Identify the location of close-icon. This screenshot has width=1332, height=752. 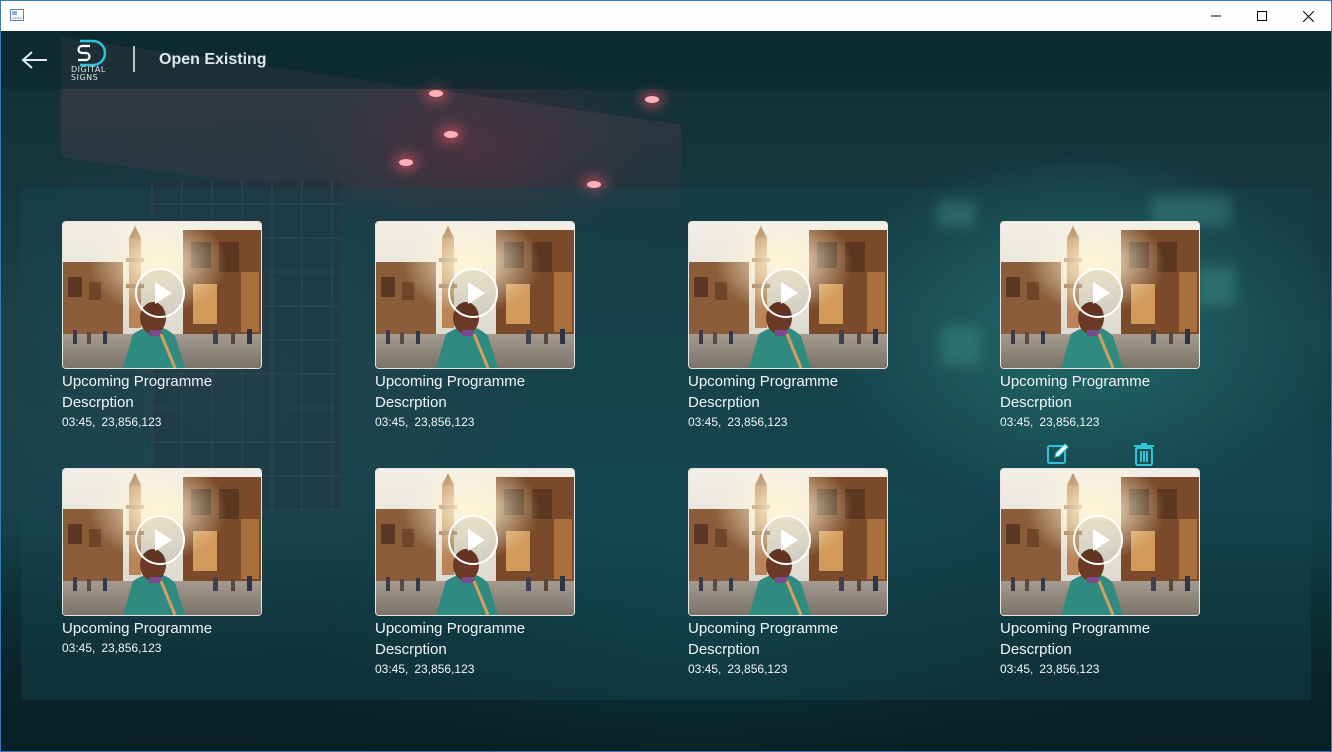
(1308, 16).